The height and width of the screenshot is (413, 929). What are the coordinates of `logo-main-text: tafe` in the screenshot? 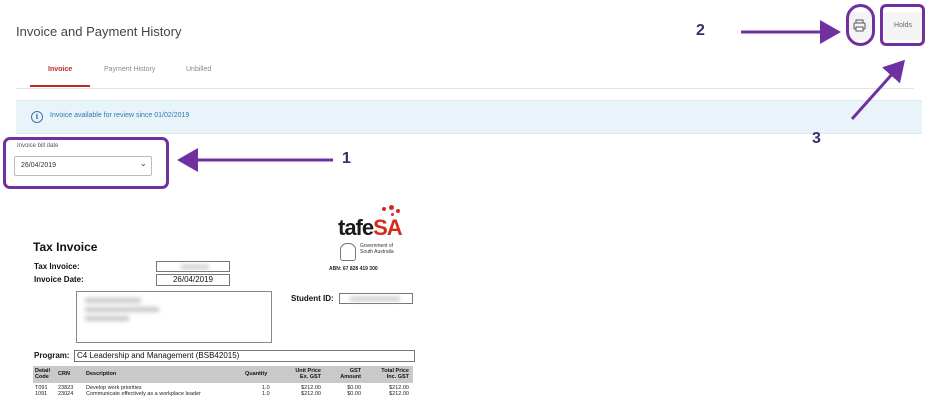 It's located at (356, 227).